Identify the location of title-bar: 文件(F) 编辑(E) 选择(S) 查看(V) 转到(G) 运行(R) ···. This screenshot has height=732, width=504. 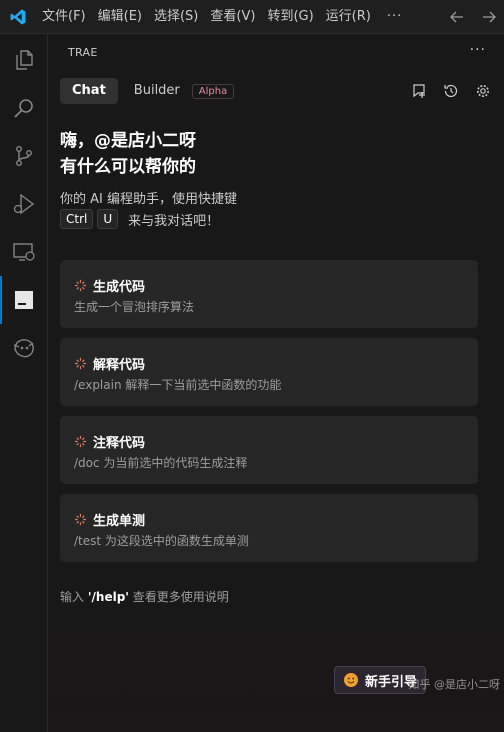
(252, 17).